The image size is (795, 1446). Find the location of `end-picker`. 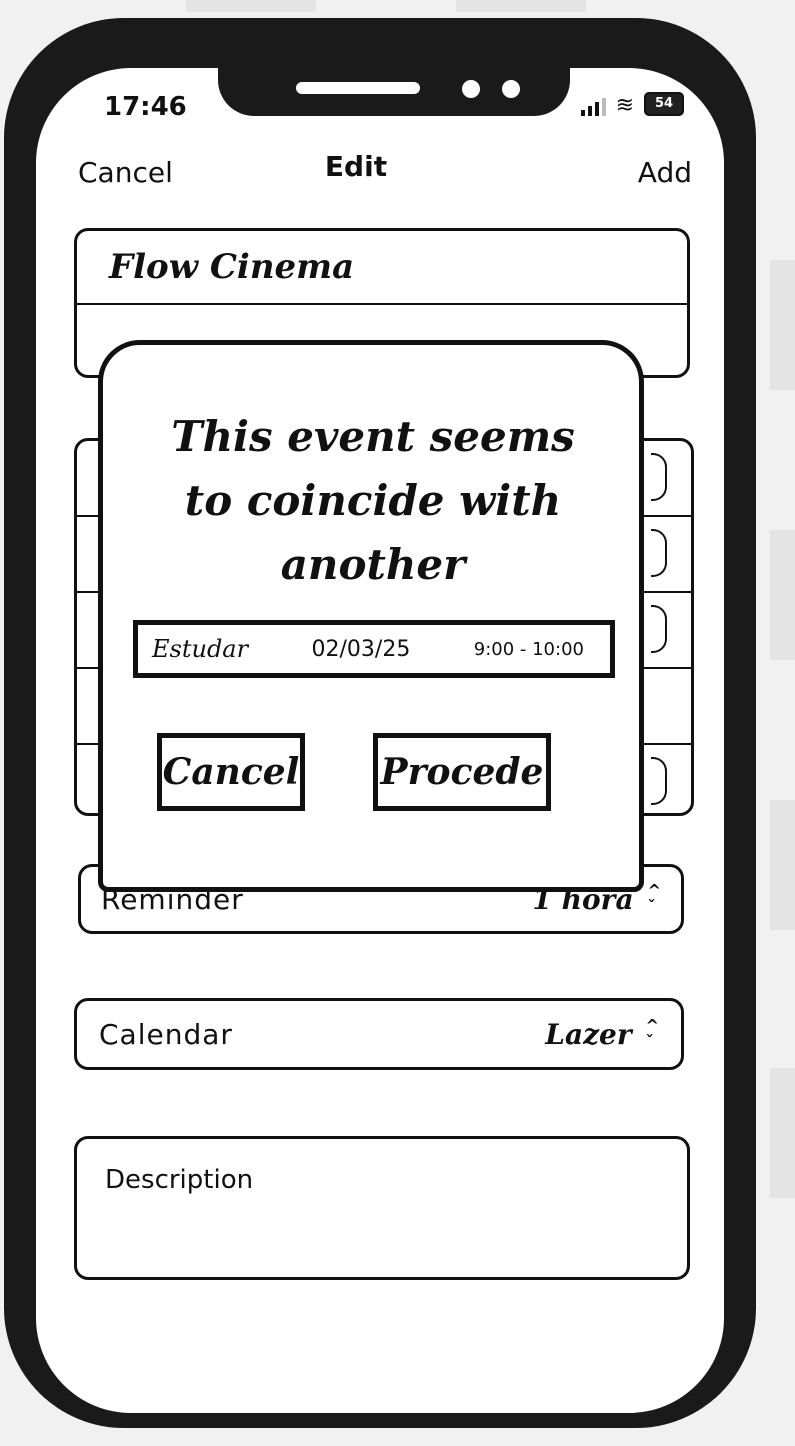

end-picker is located at coordinates (659, 629).